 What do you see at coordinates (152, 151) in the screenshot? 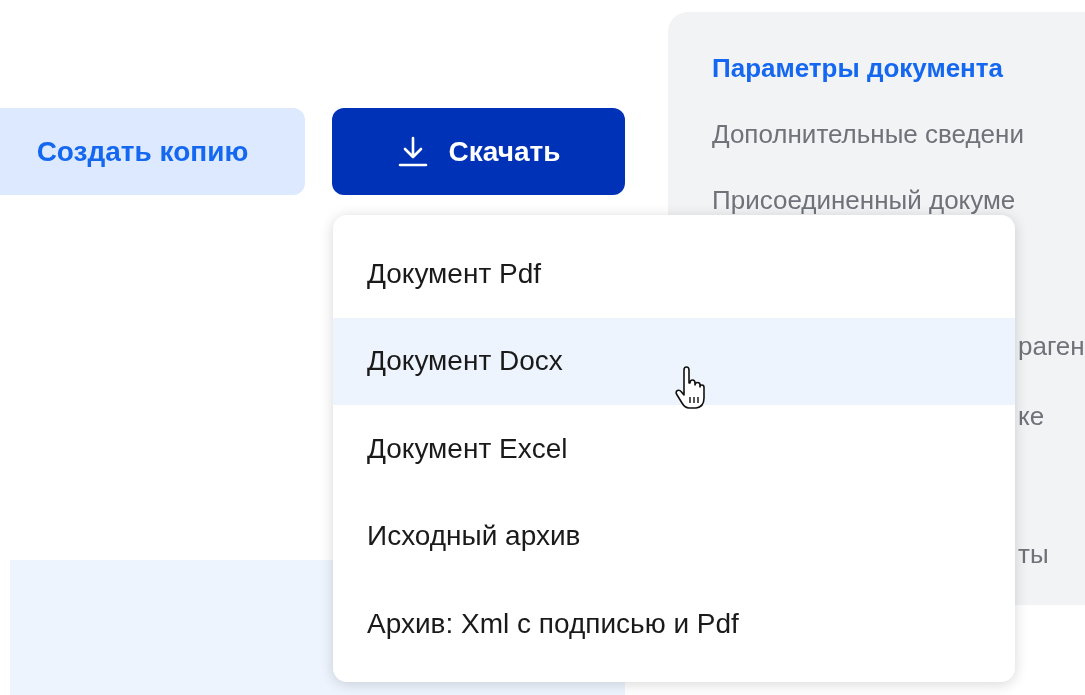
I see `create-copy-button: Создать копию` at bounding box center [152, 151].